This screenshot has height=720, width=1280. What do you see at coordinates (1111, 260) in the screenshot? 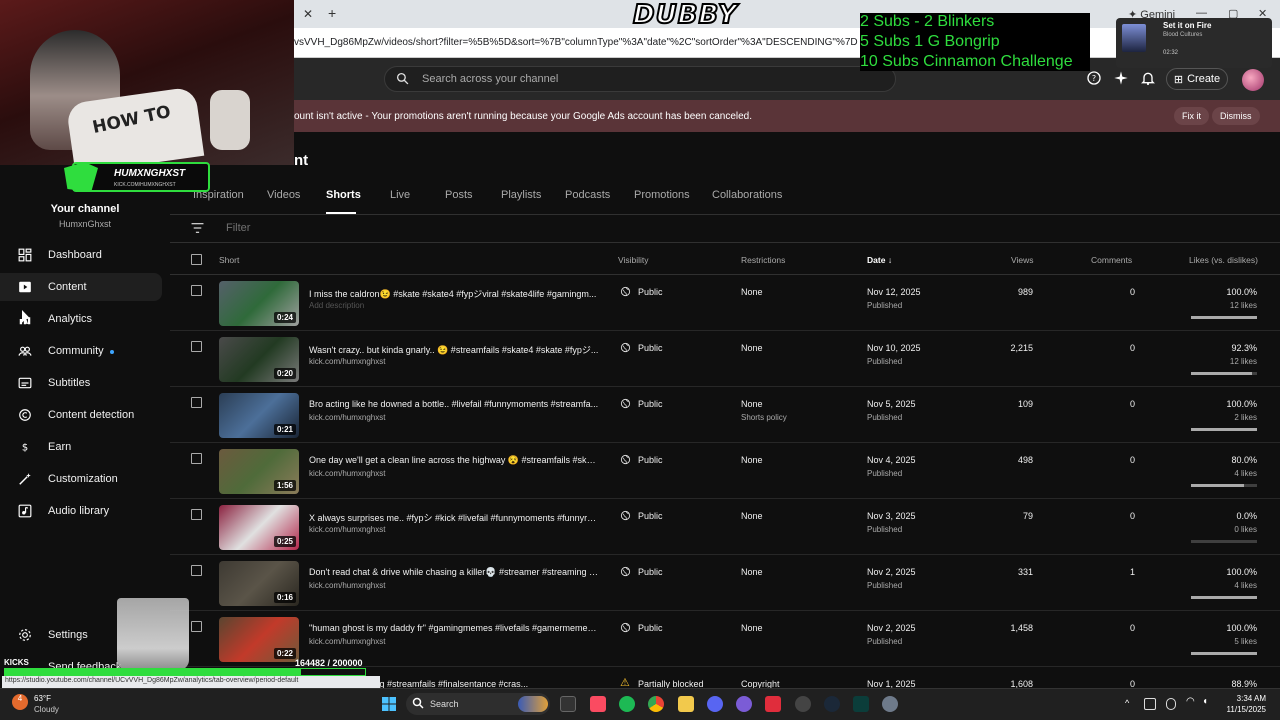
I see `column-comments: Comments` at bounding box center [1111, 260].